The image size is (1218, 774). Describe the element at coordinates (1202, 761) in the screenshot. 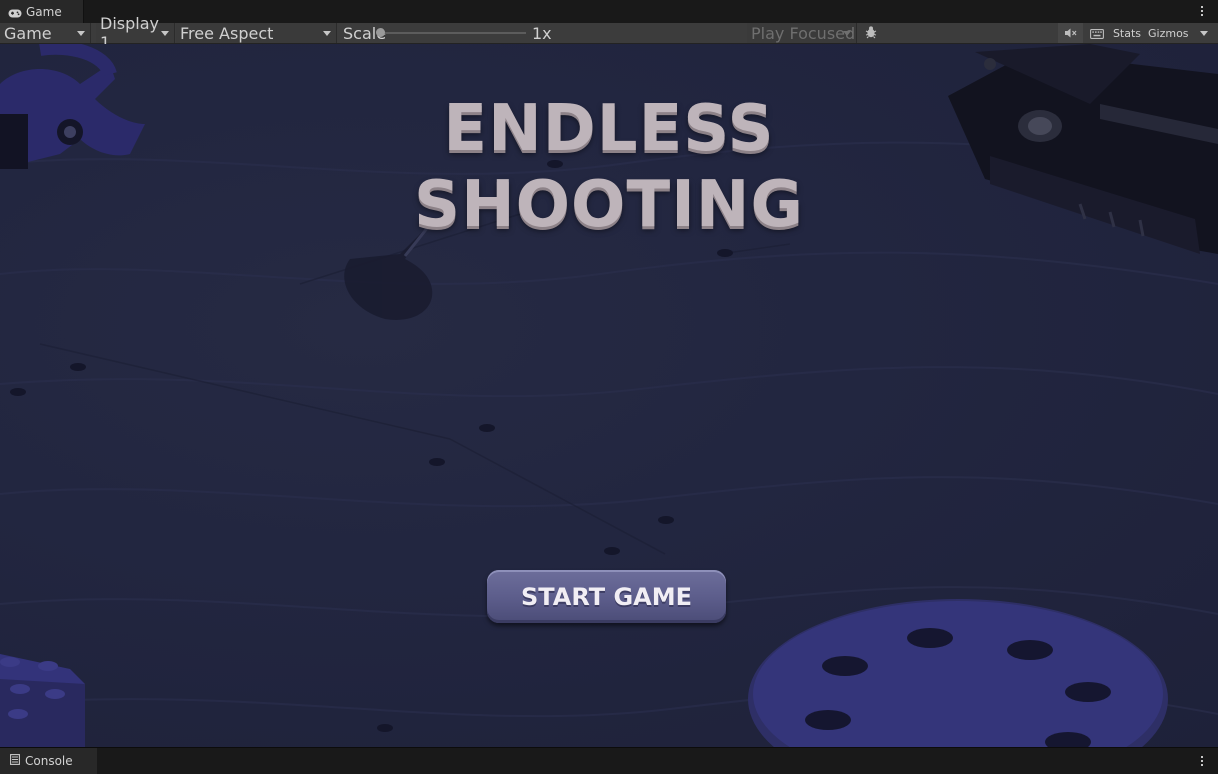

I see `console-menu-icon` at that location.